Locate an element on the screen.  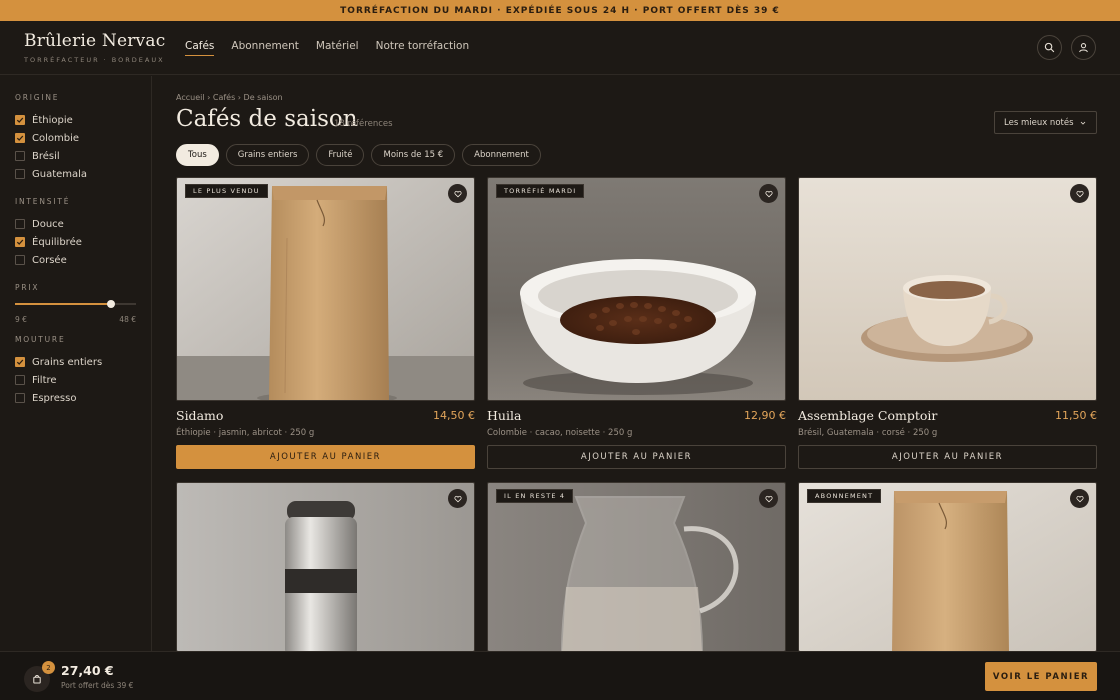
filter-option-label: Colombie is located at coordinates (56, 138).